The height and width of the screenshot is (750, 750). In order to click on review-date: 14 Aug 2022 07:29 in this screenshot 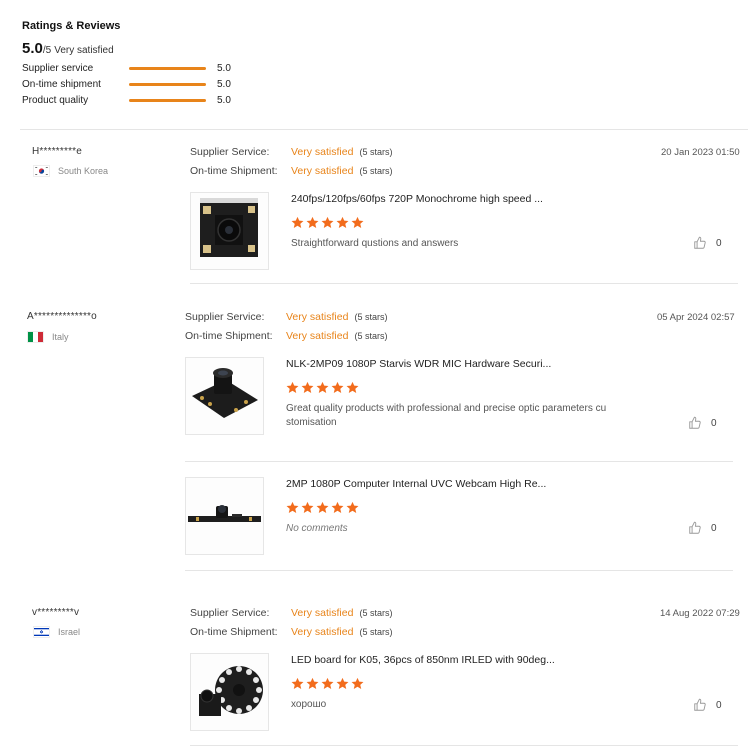, I will do `click(700, 613)`.